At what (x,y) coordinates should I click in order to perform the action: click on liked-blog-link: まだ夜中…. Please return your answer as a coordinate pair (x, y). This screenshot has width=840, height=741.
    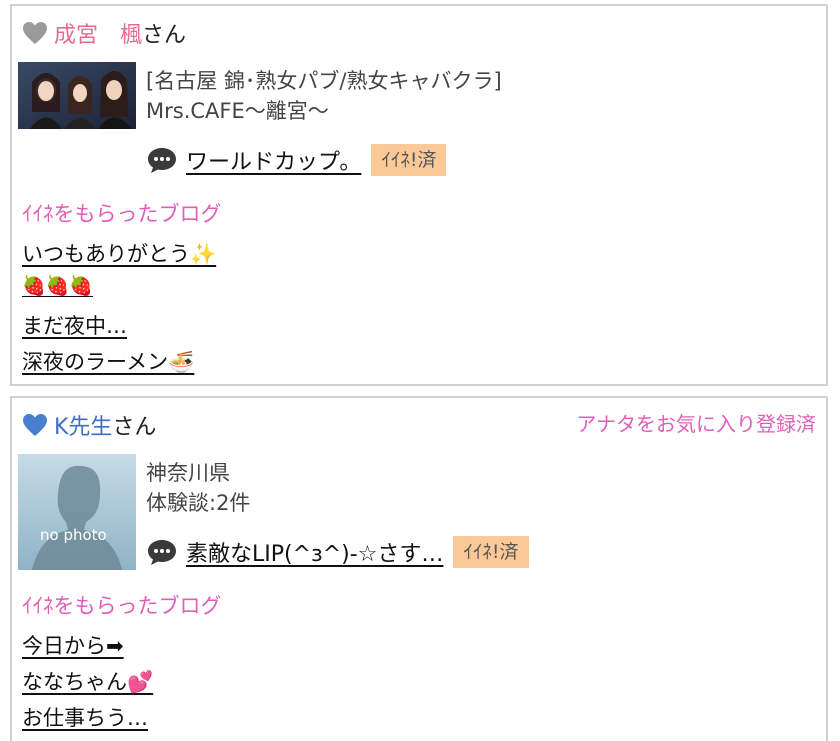
    Looking at the image, I should click on (74, 325).